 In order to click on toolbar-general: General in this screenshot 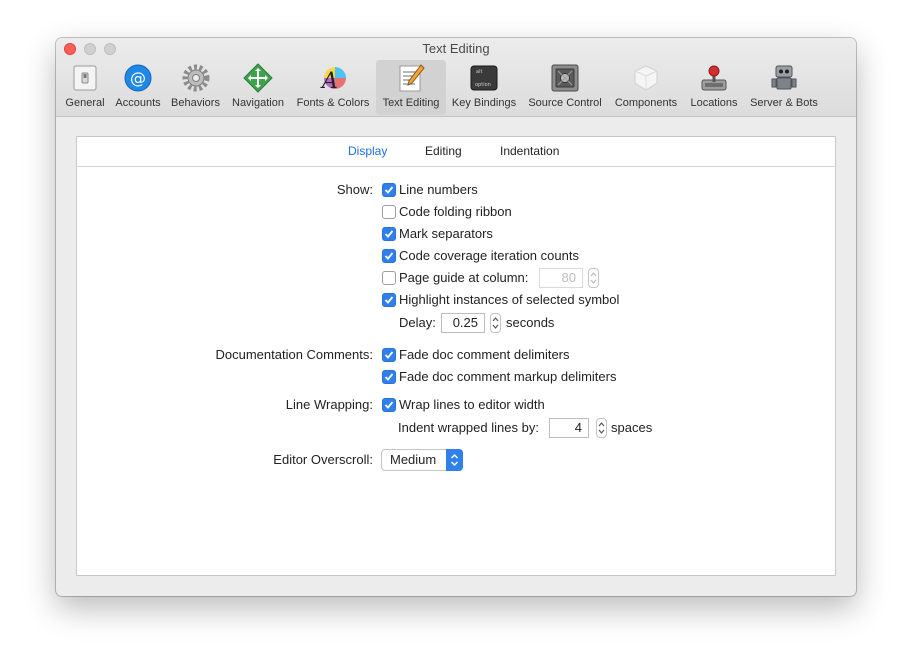, I will do `click(85, 87)`.